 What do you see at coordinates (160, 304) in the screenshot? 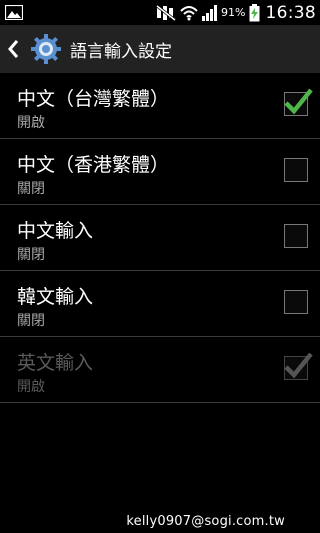
I see `list-item-korean-input: 韓文輸入 關閉` at bounding box center [160, 304].